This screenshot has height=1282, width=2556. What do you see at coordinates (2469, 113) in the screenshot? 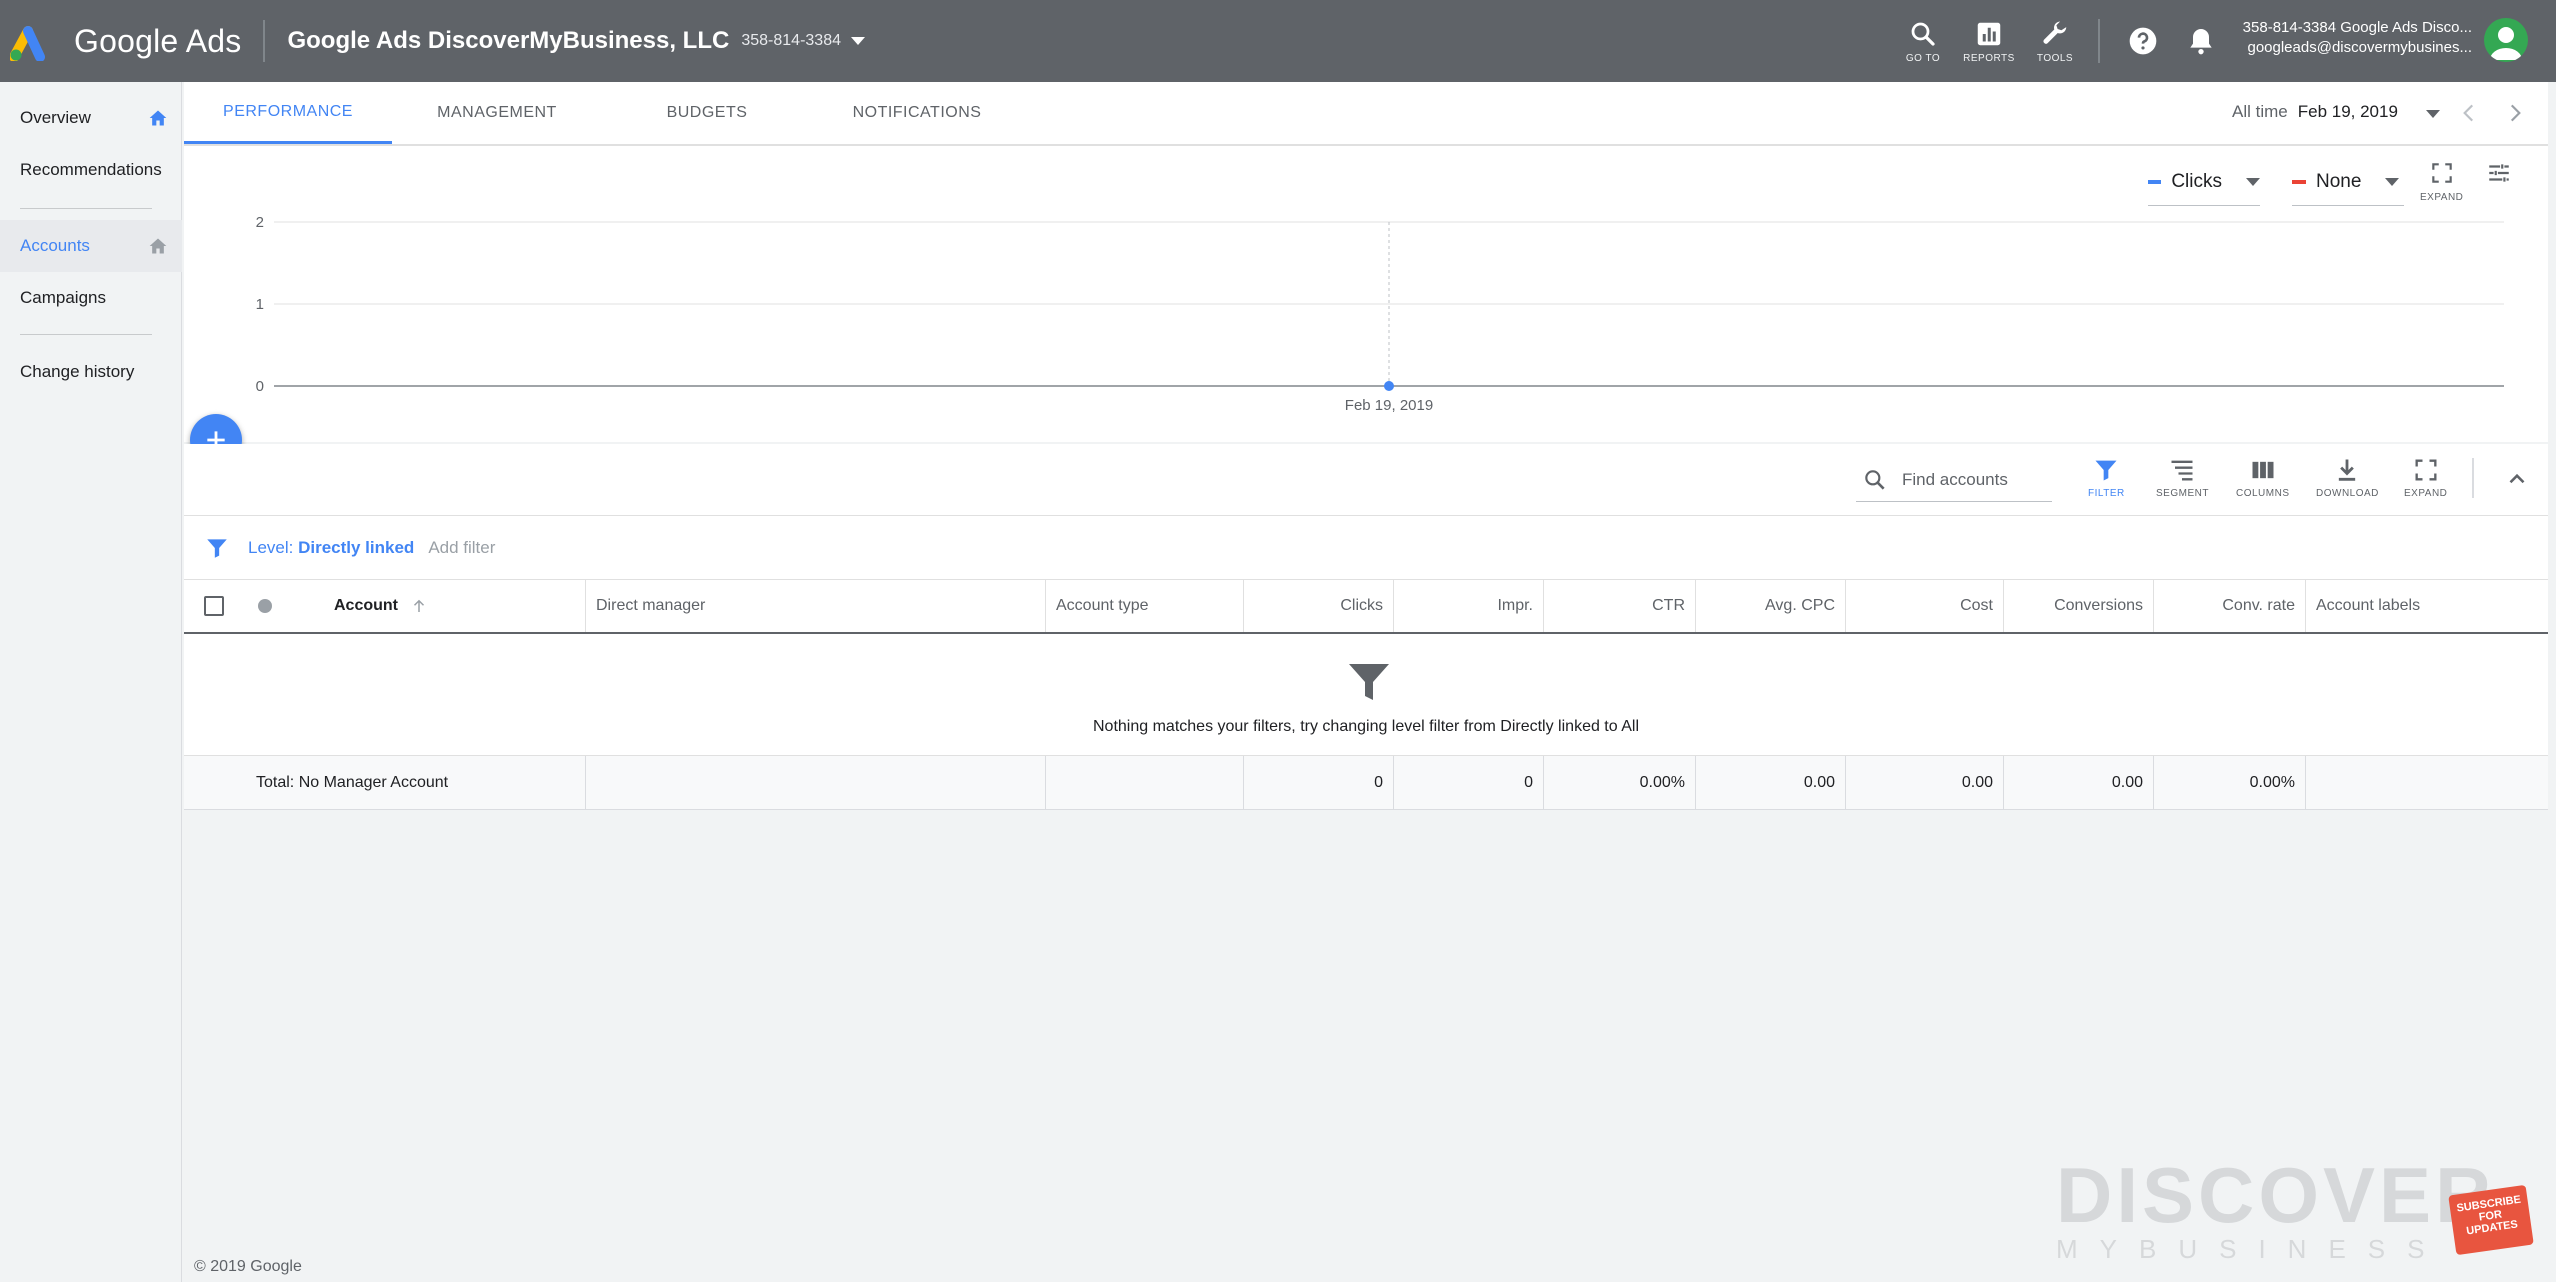
I see `chevron-left-icon` at bounding box center [2469, 113].